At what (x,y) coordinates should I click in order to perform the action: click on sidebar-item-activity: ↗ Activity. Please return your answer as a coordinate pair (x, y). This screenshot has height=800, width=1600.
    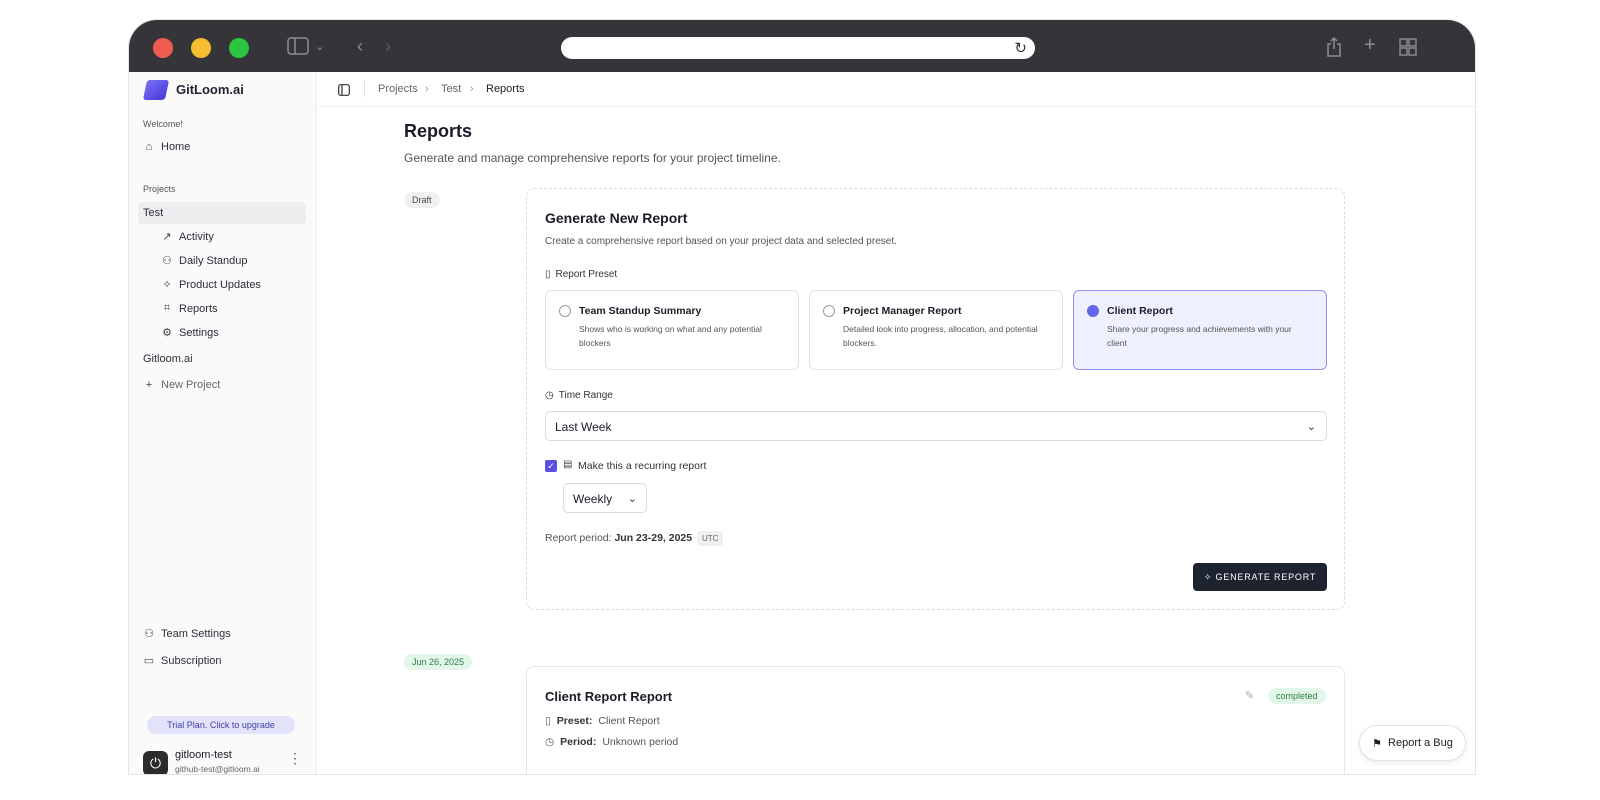
    Looking at the image, I should click on (187, 237).